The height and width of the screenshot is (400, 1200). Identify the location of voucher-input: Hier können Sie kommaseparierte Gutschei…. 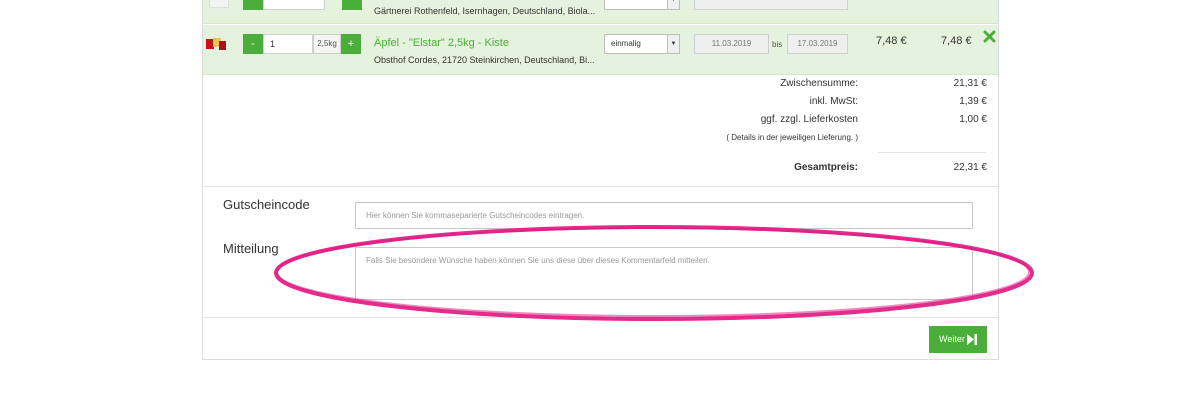
(664, 215).